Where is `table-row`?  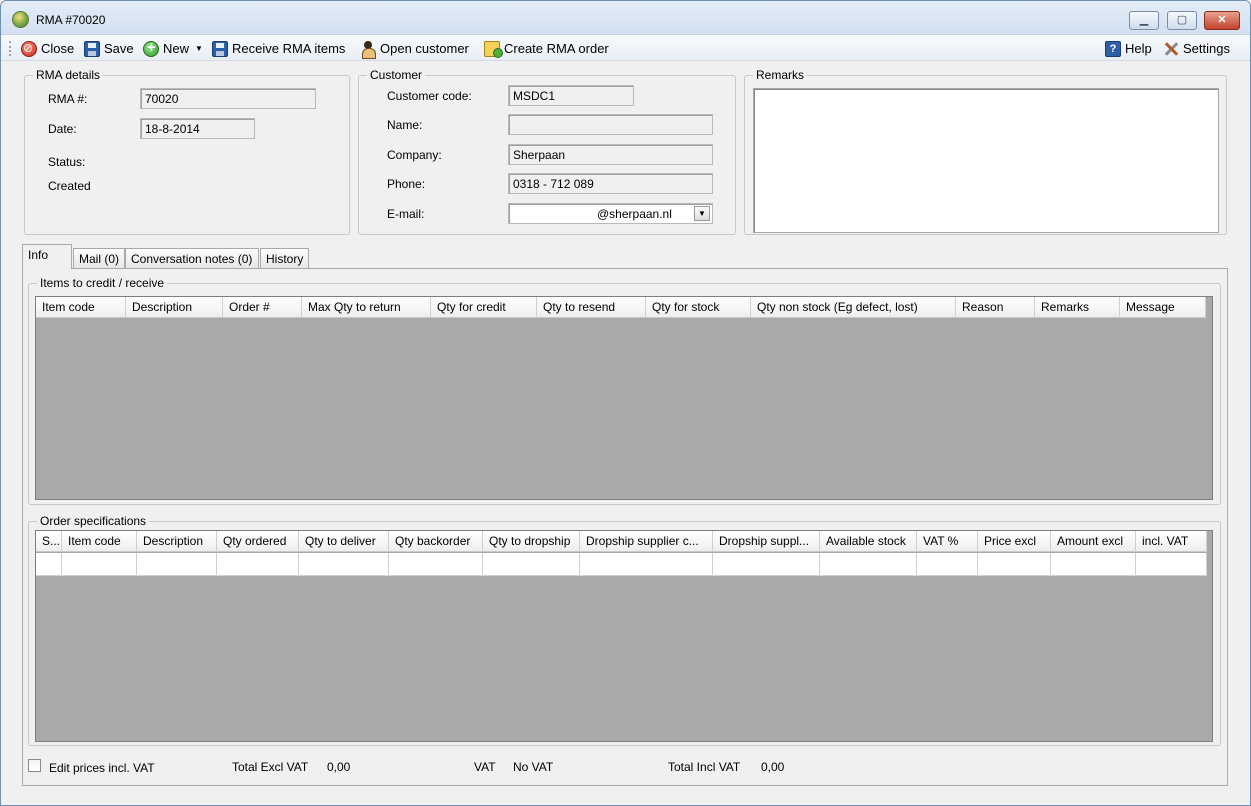 table-row is located at coordinates (621, 564).